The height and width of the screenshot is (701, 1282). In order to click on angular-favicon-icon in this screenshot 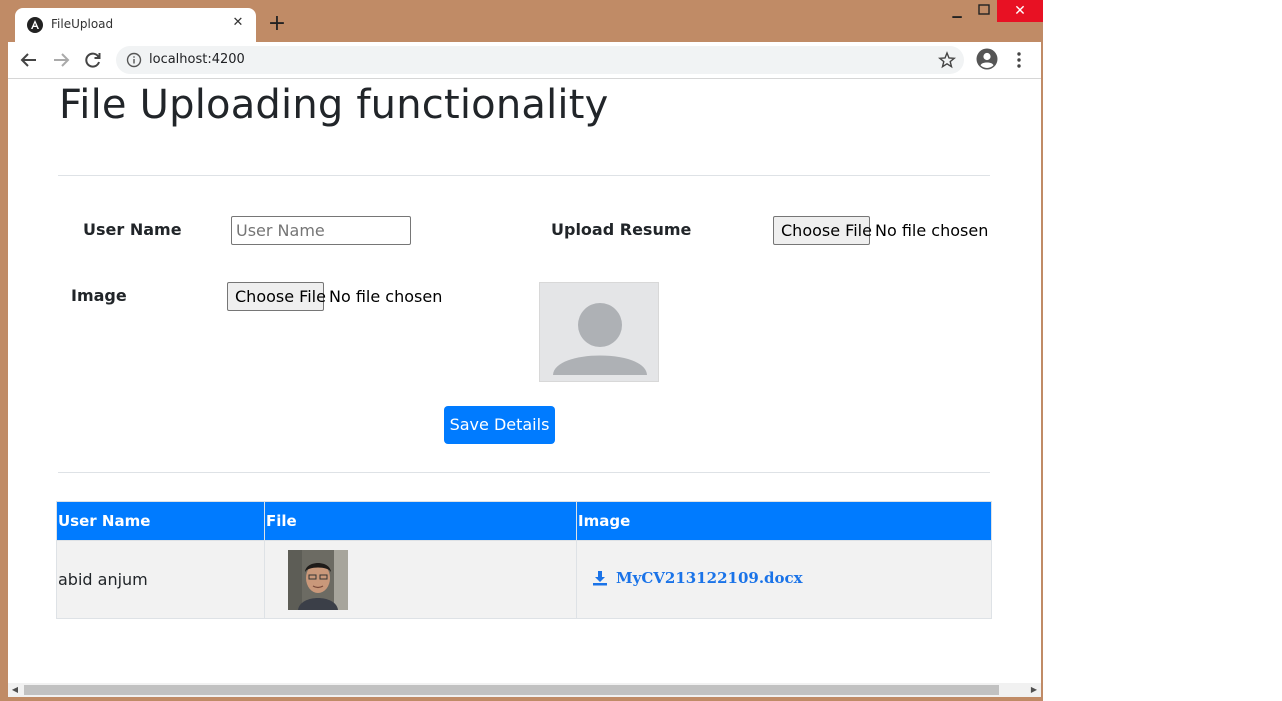, I will do `click(35, 25)`.